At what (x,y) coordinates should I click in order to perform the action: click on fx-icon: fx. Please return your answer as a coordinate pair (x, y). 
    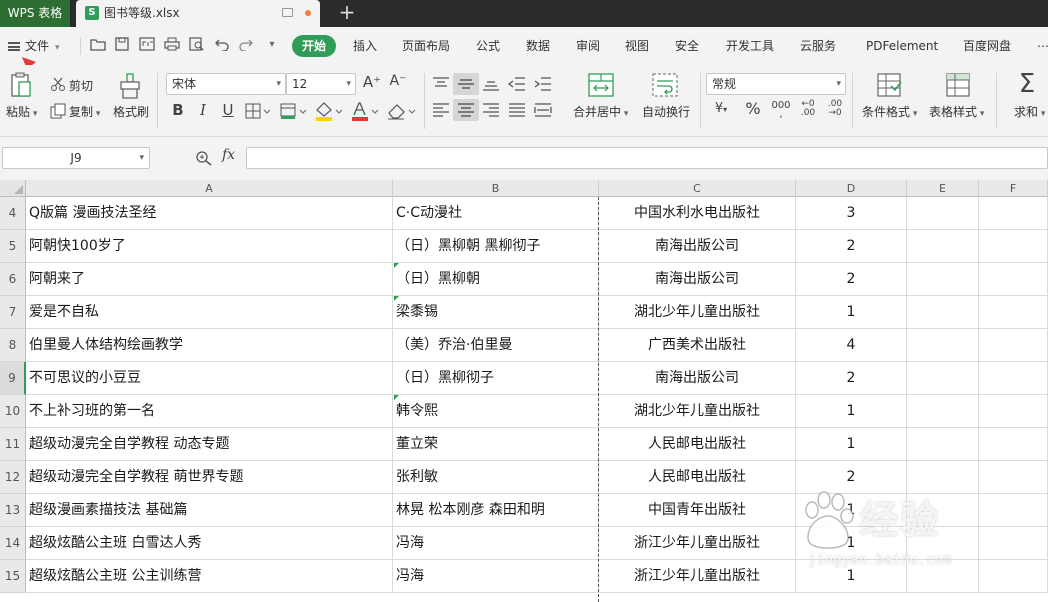
    Looking at the image, I should click on (228, 155).